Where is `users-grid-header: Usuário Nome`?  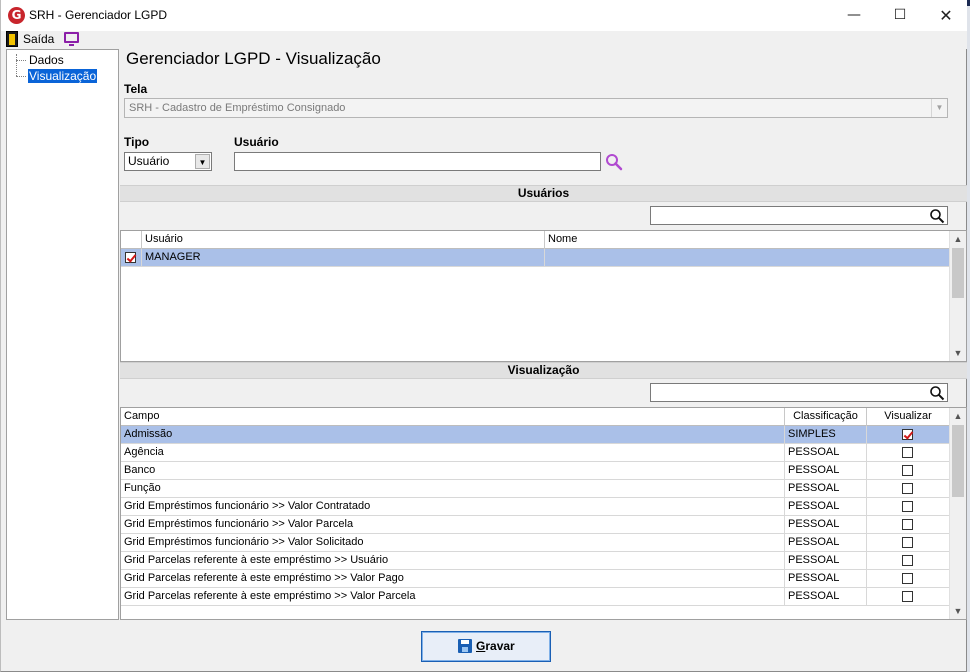
users-grid-header: Usuário Nome is located at coordinates (535, 240).